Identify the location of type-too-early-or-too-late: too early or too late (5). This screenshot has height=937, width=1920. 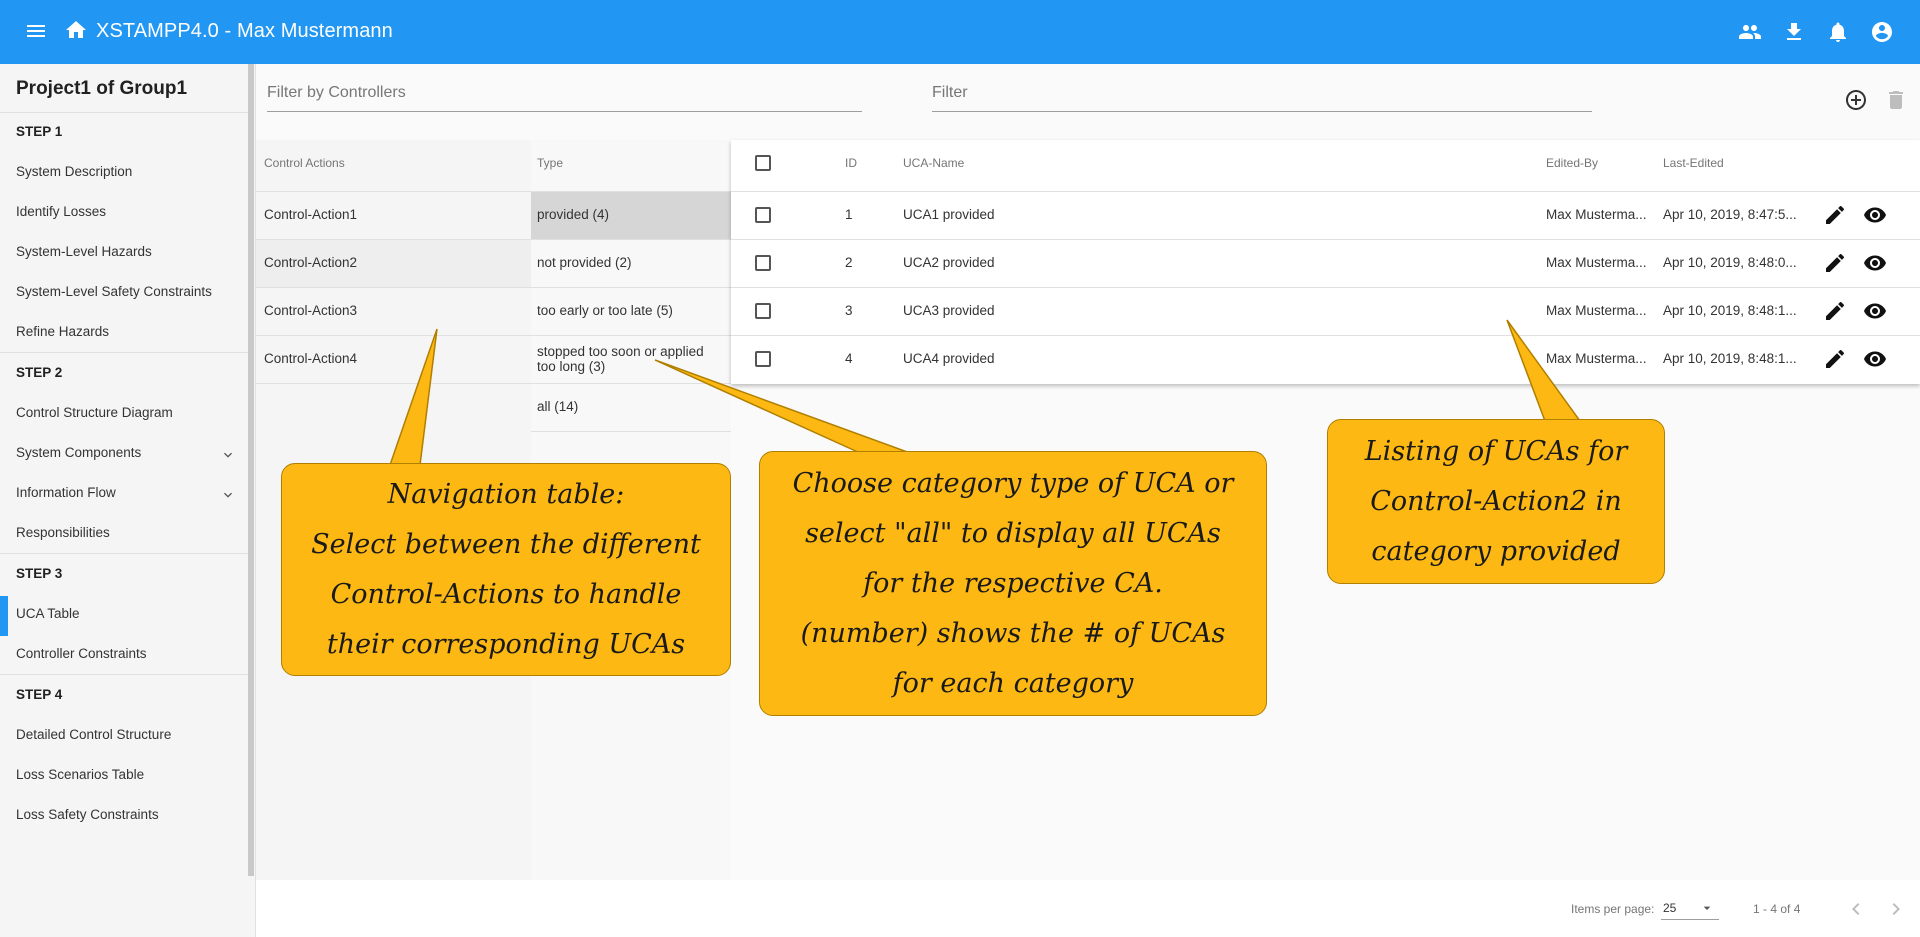
(605, 310).